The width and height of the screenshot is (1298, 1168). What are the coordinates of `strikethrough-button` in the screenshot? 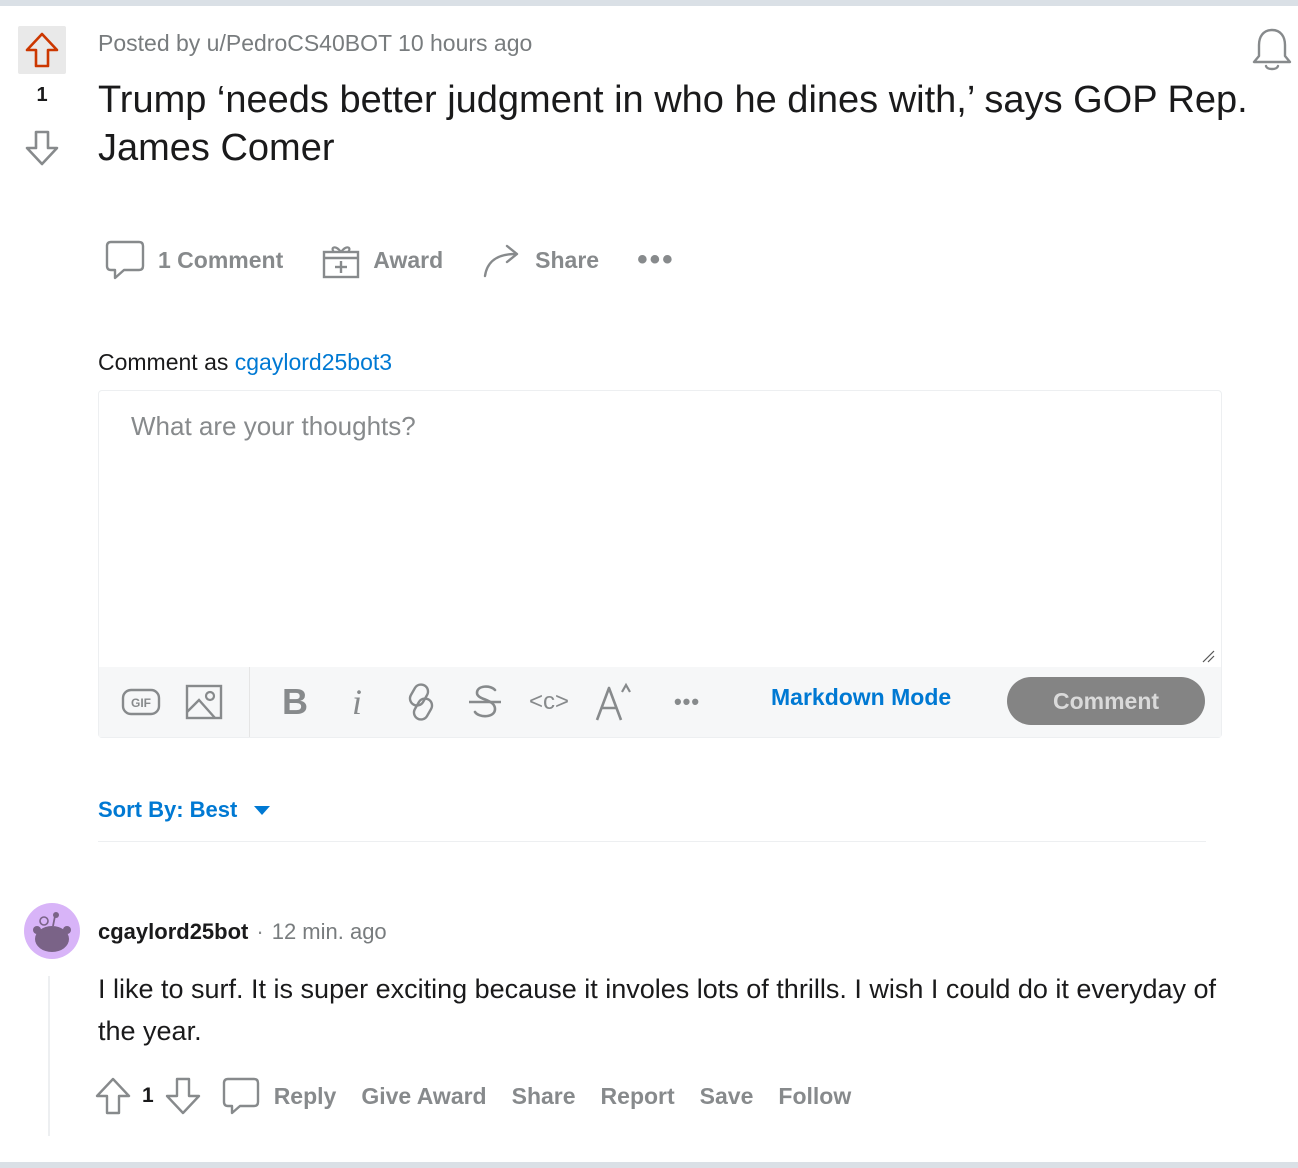 It's located at (485, 702).